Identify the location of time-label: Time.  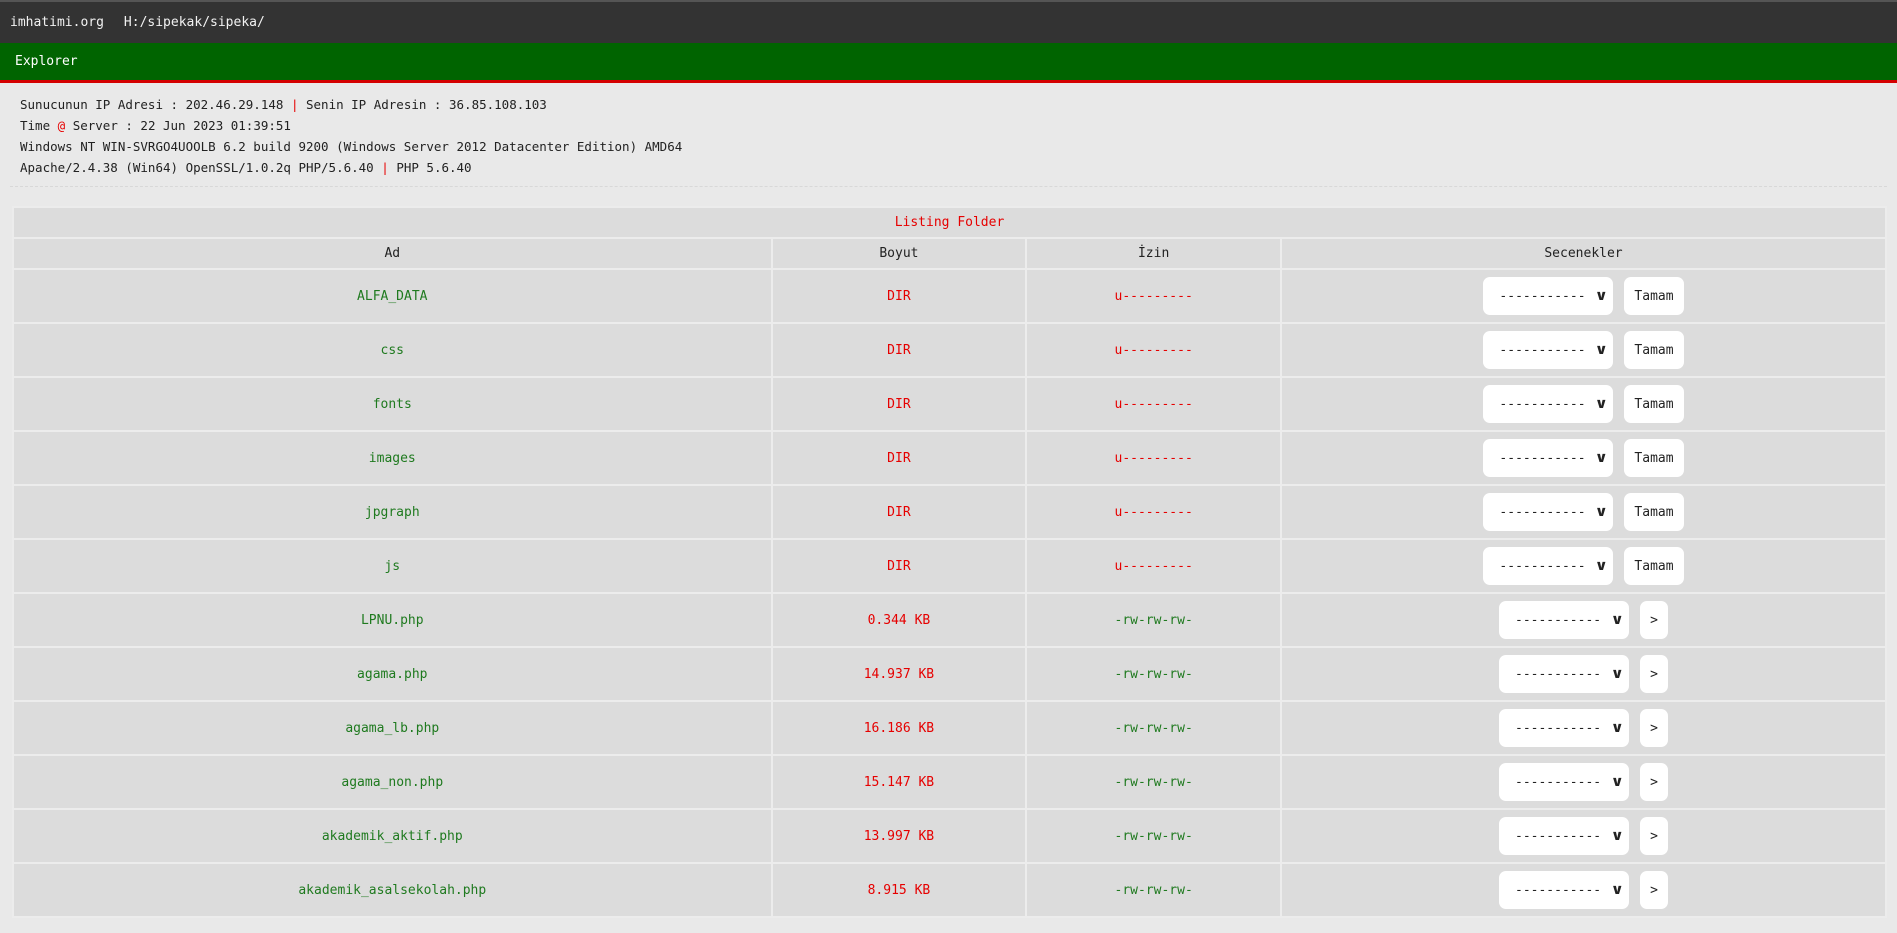
(35, 125).